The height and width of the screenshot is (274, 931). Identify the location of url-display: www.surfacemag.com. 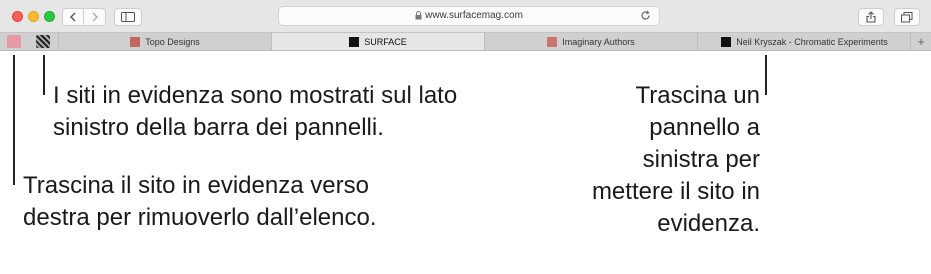
(469, 15).